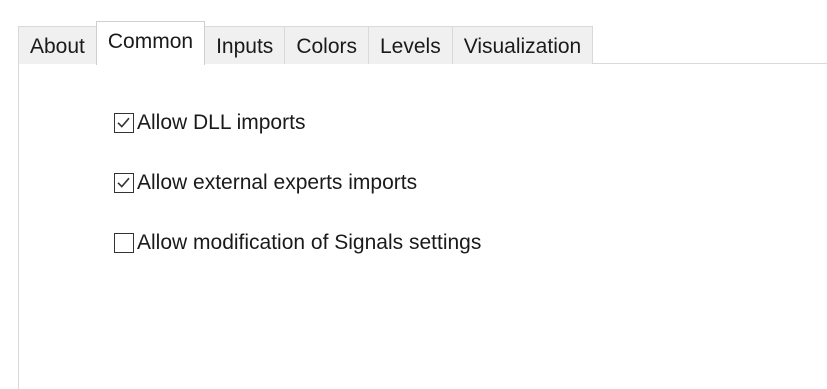  I want to click on allow-signals-modification-option: Allow modification of Signals settings, so click(297, 243).